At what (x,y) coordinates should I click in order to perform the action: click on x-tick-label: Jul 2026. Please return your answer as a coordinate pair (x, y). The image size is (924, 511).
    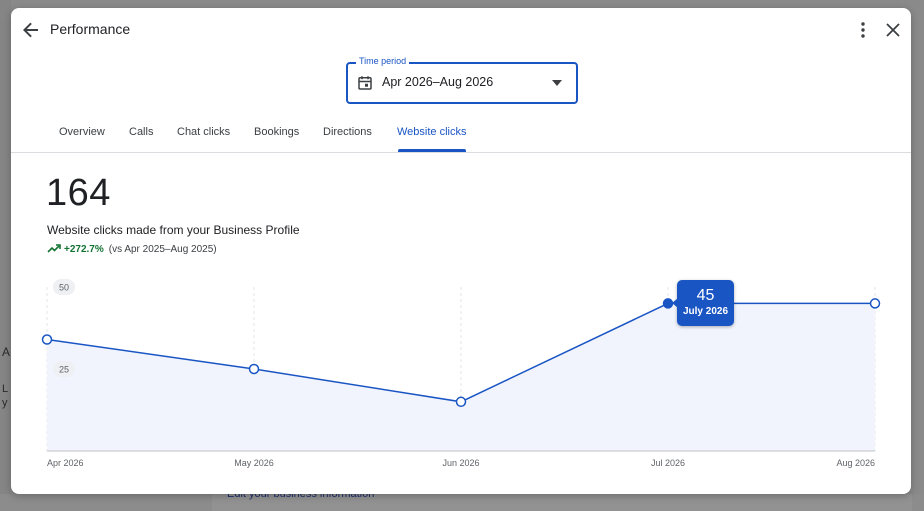
    Looking at the image, I should click on (668, 463).